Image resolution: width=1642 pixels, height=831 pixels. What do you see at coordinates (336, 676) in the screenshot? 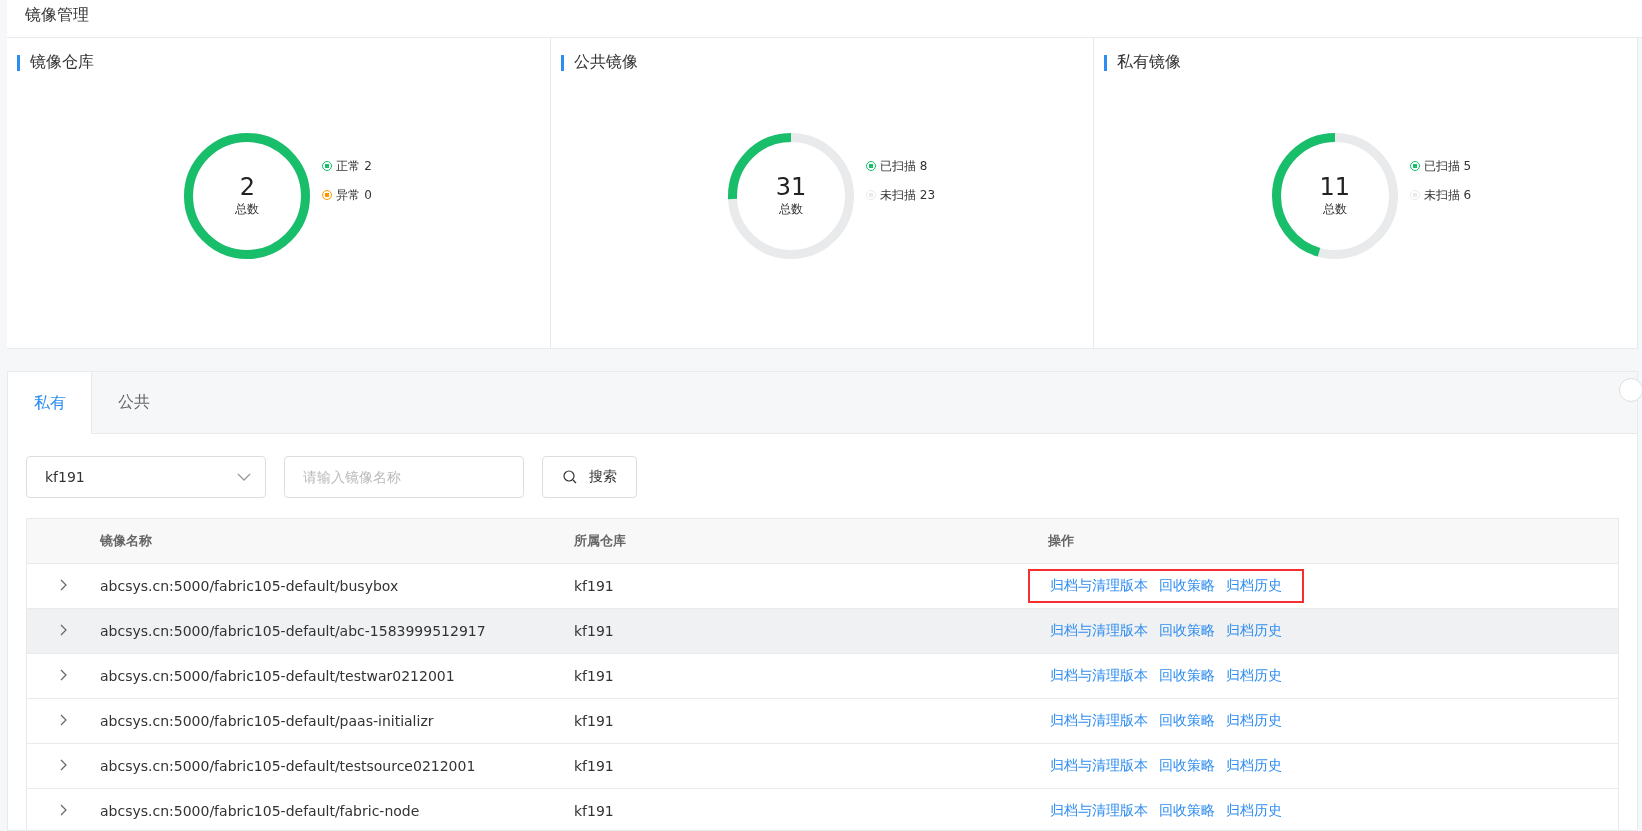
I see `table-cell: abcsys.cn:5000/fabric105-default/testwar0212001` at bounding box center [336, 676].